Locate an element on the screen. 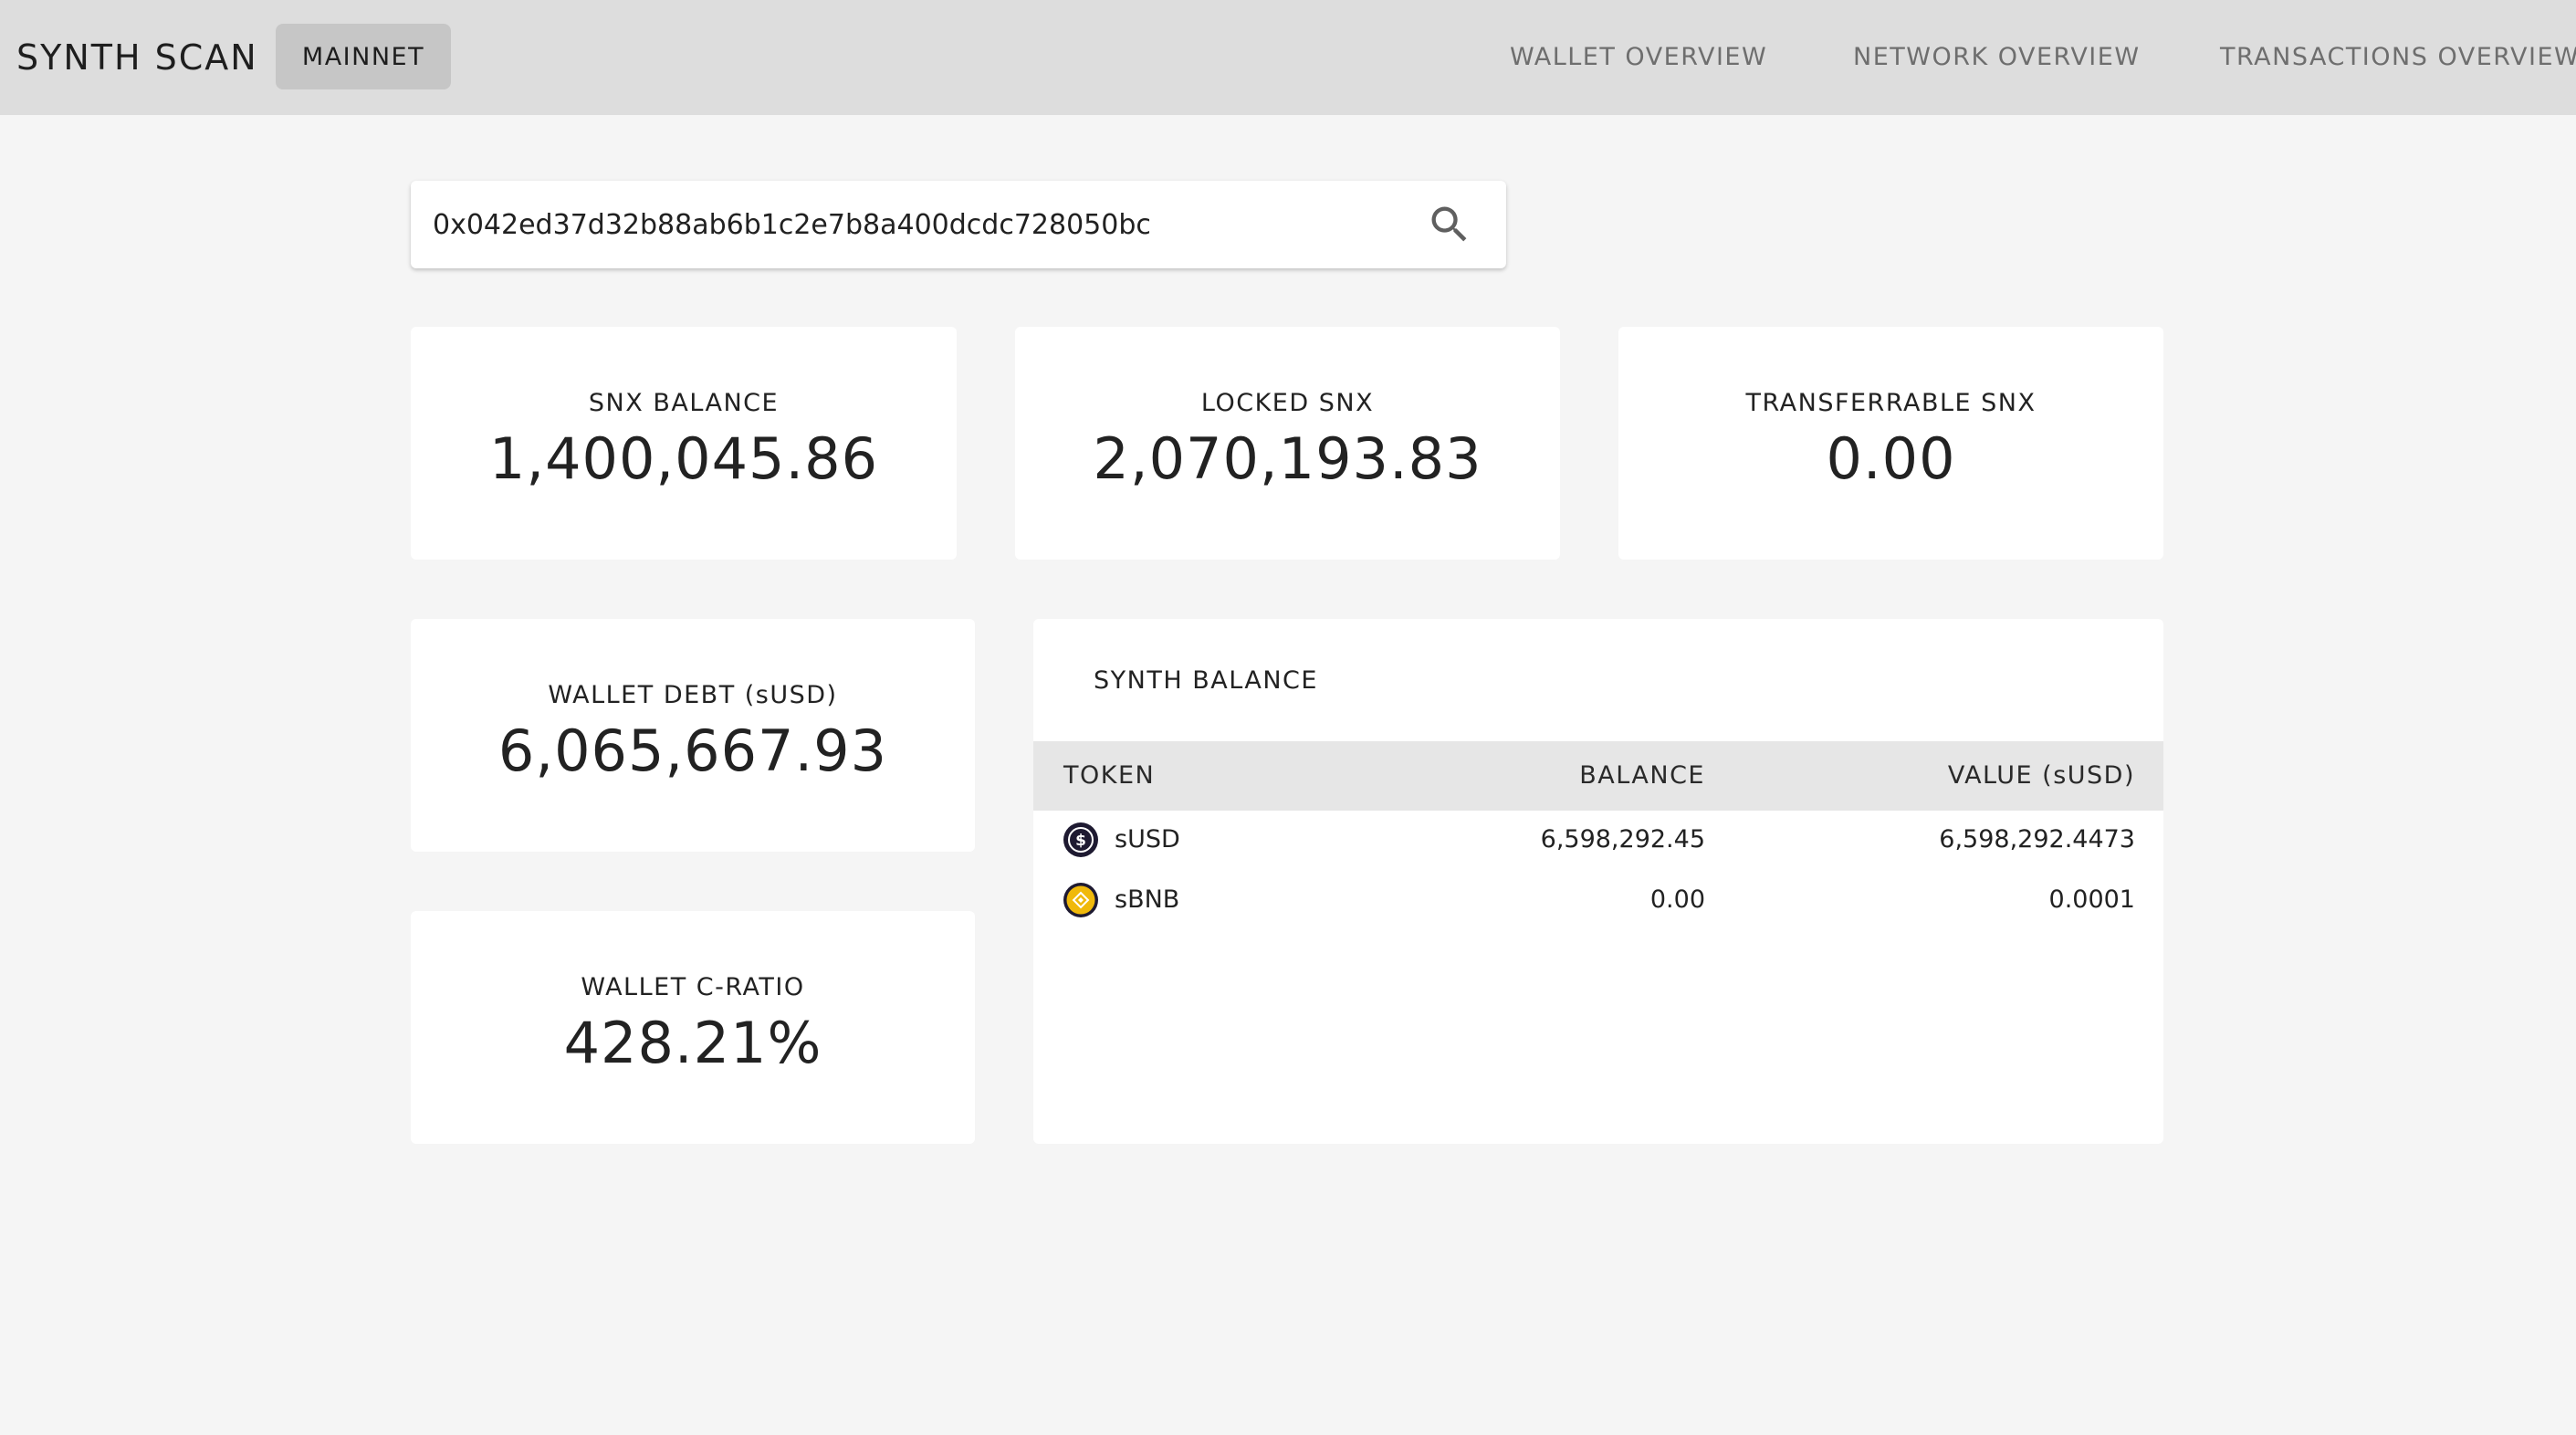 The height and width of the screenshot is (1435, 2576). transferrable-snx-label: TRANSFERRABLE SNX is located at coordinates (1891, 403).